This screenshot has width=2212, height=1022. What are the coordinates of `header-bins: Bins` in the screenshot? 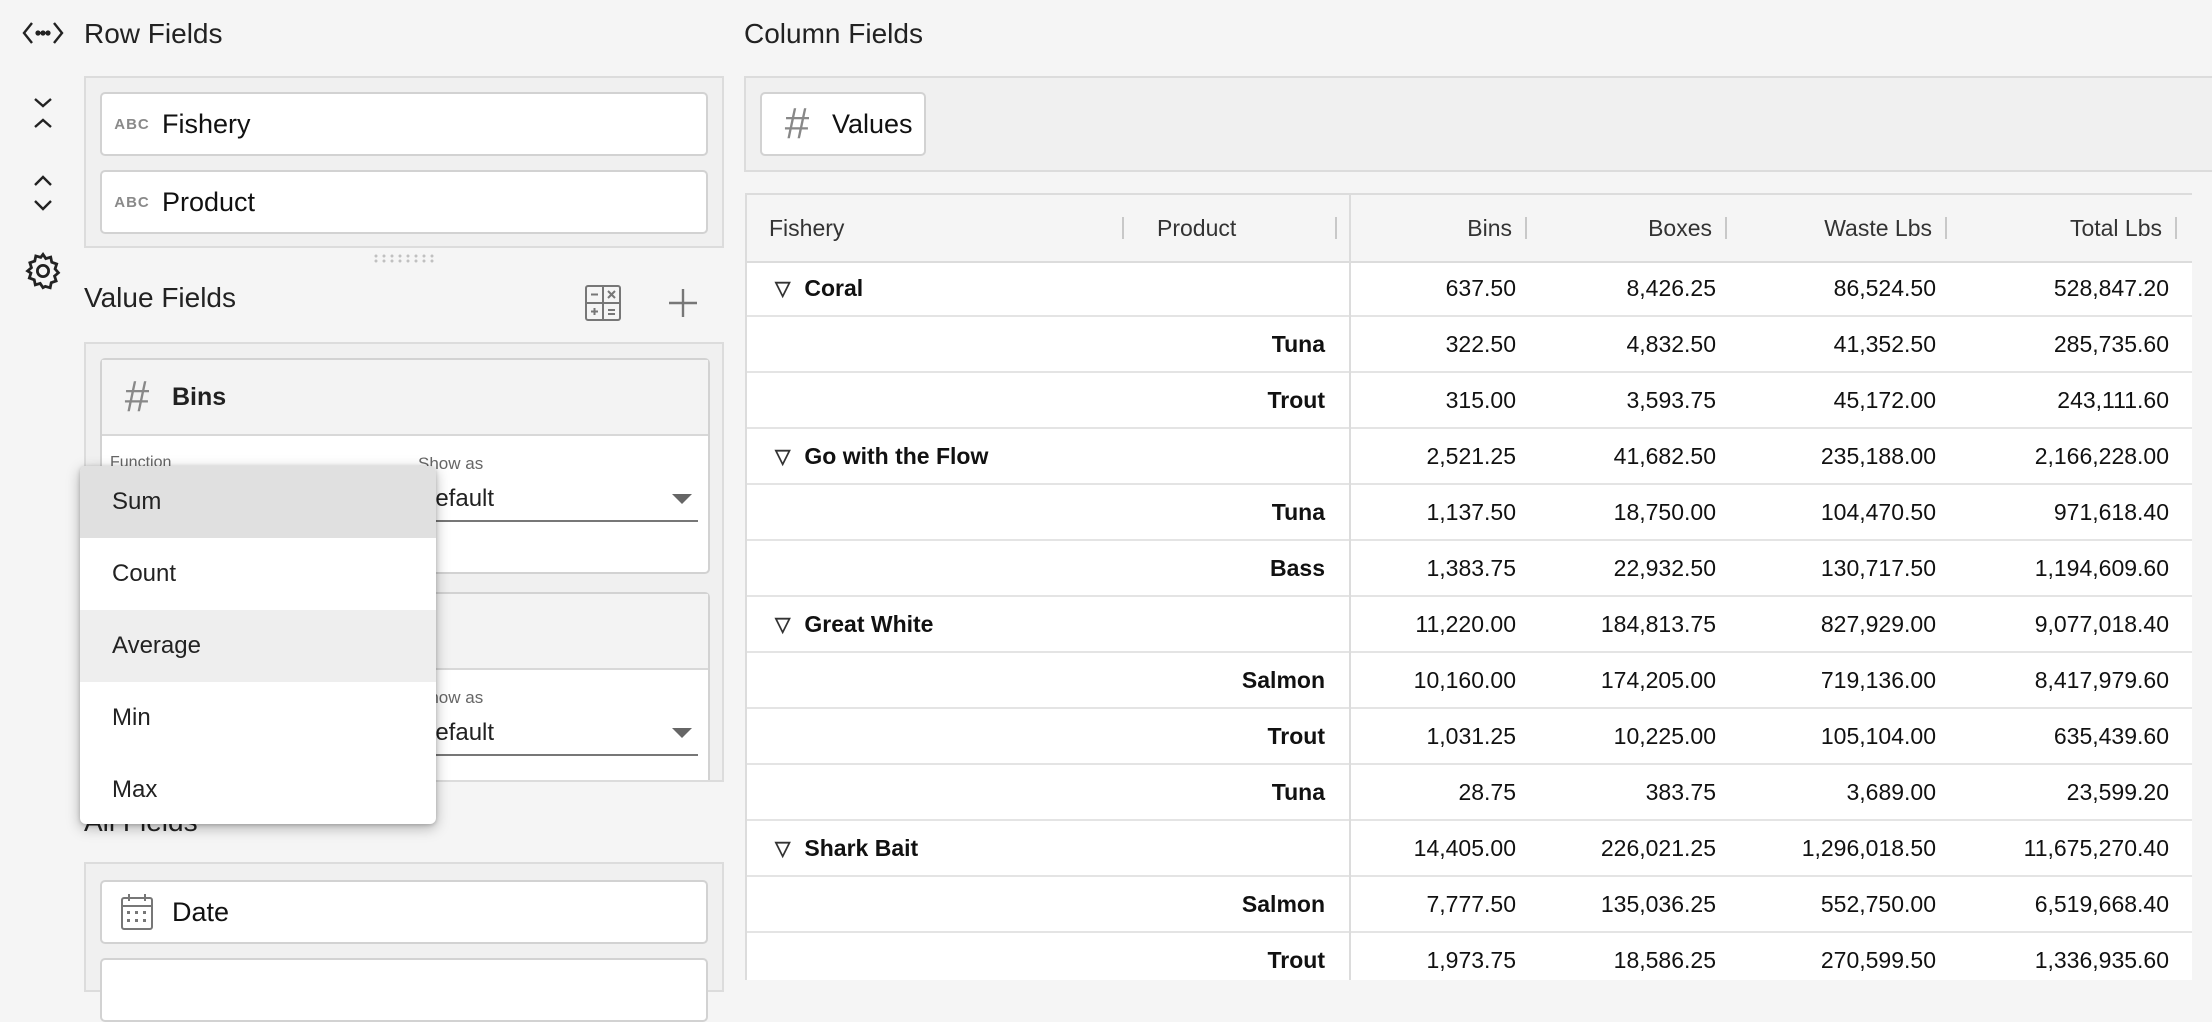 It's located at (1433, 228).